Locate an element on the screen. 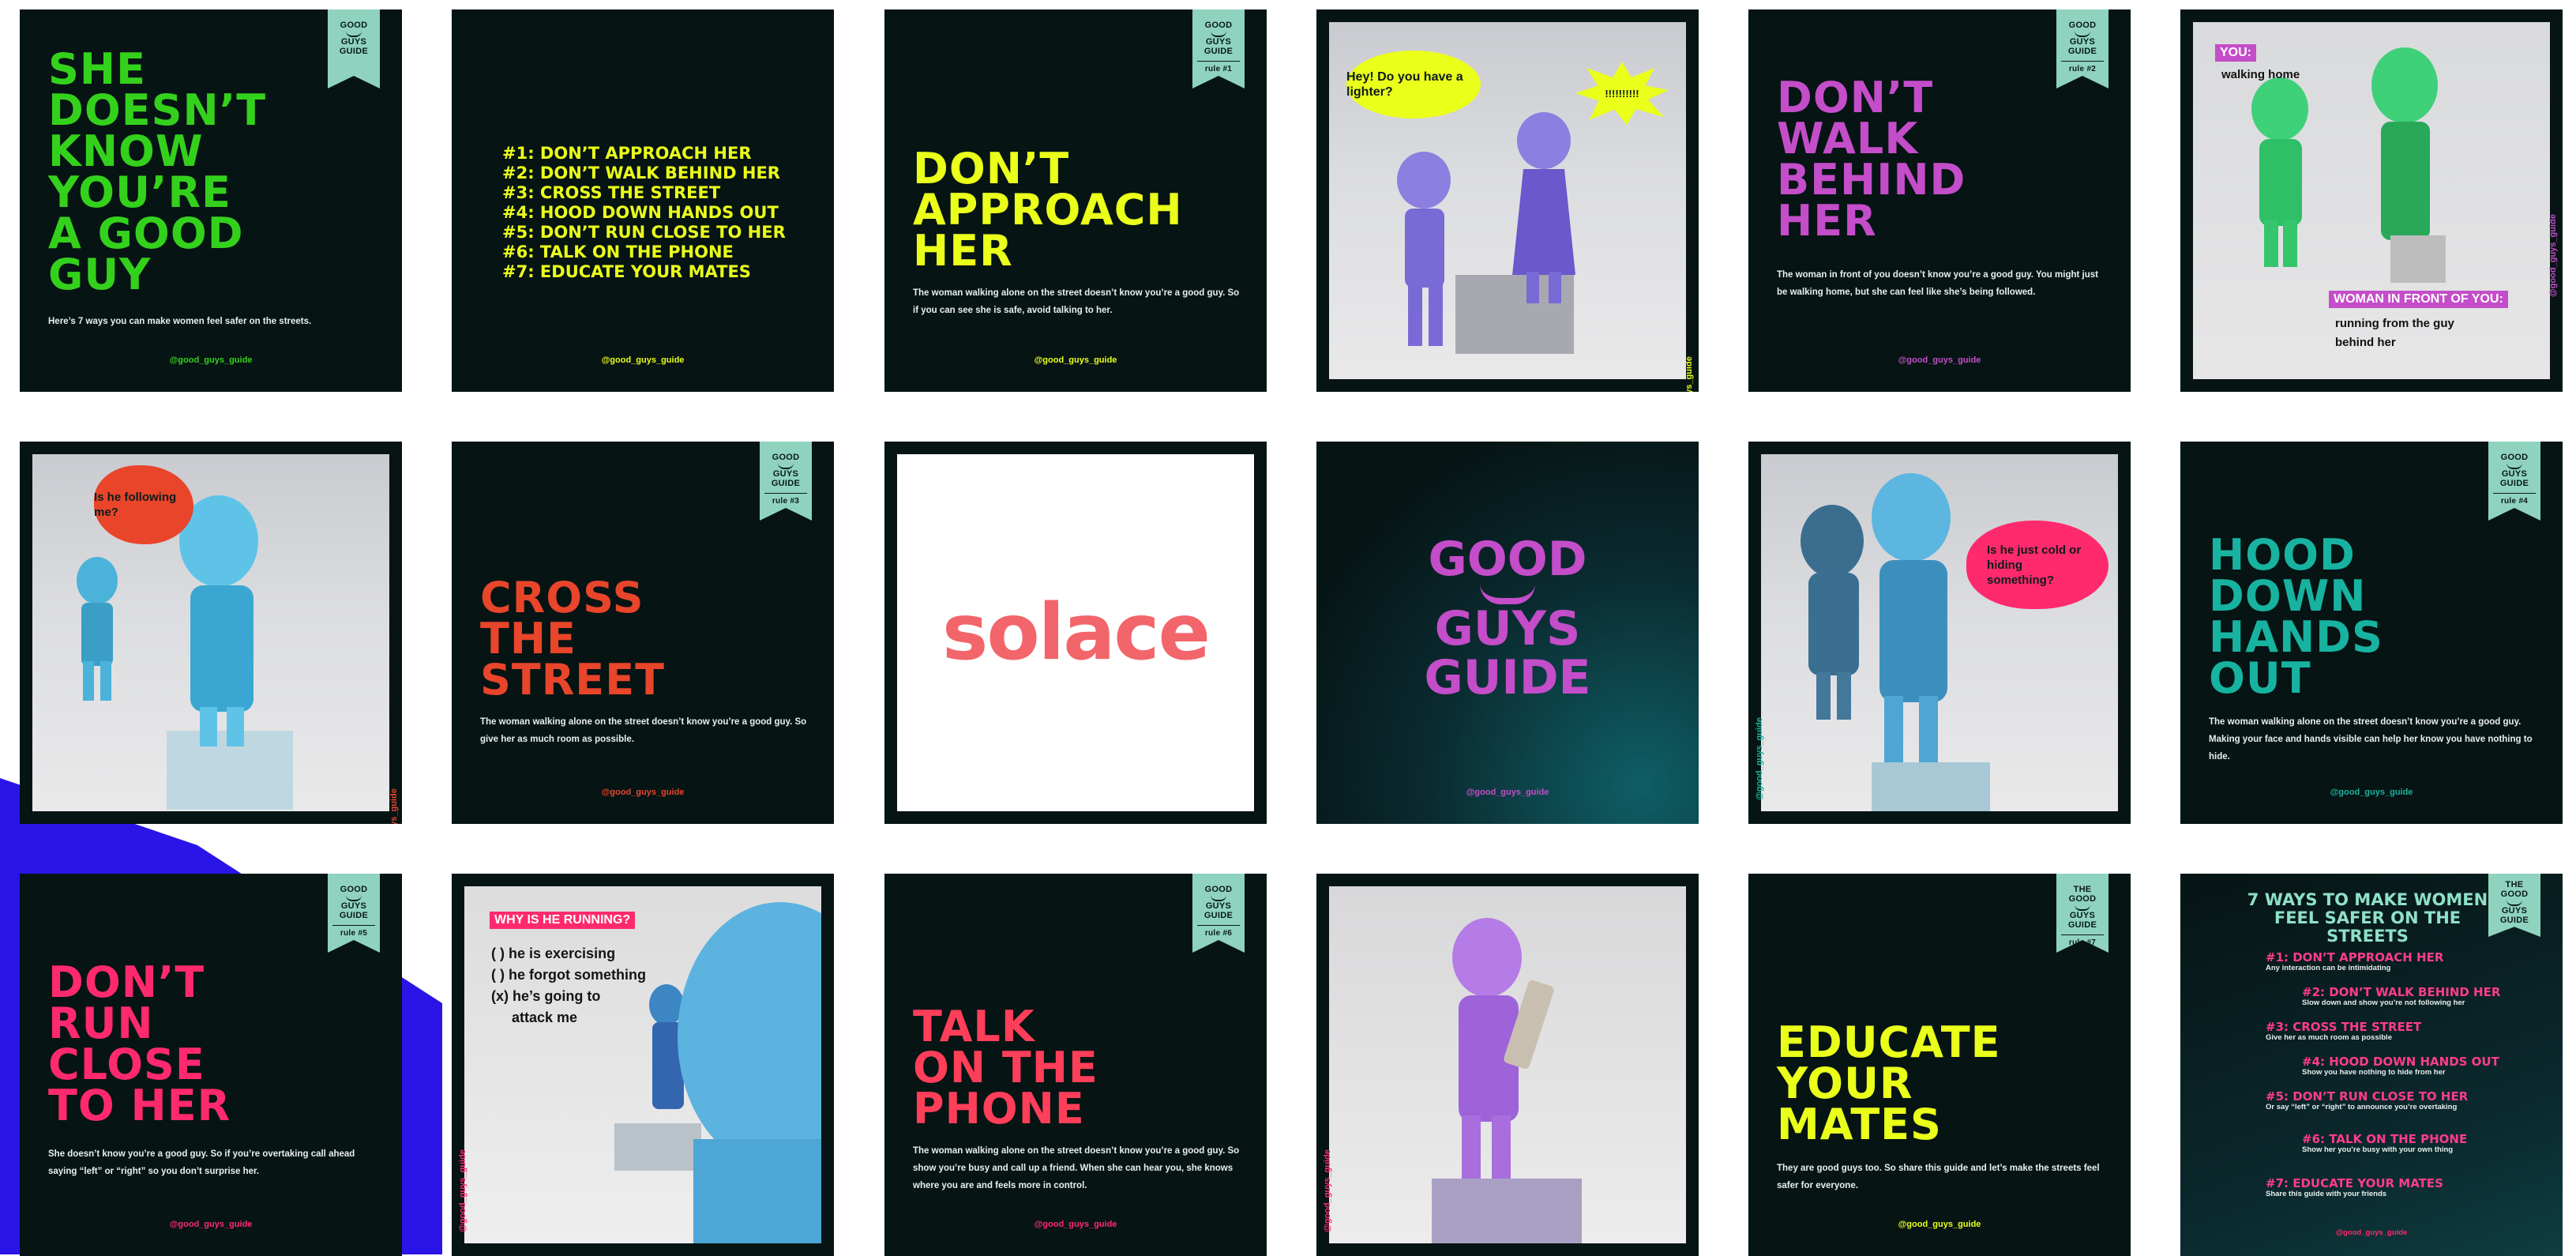 This screenshot has width=2576, height=1256. post-title: CROSS THE STREET is located at coordinates (572, 639).